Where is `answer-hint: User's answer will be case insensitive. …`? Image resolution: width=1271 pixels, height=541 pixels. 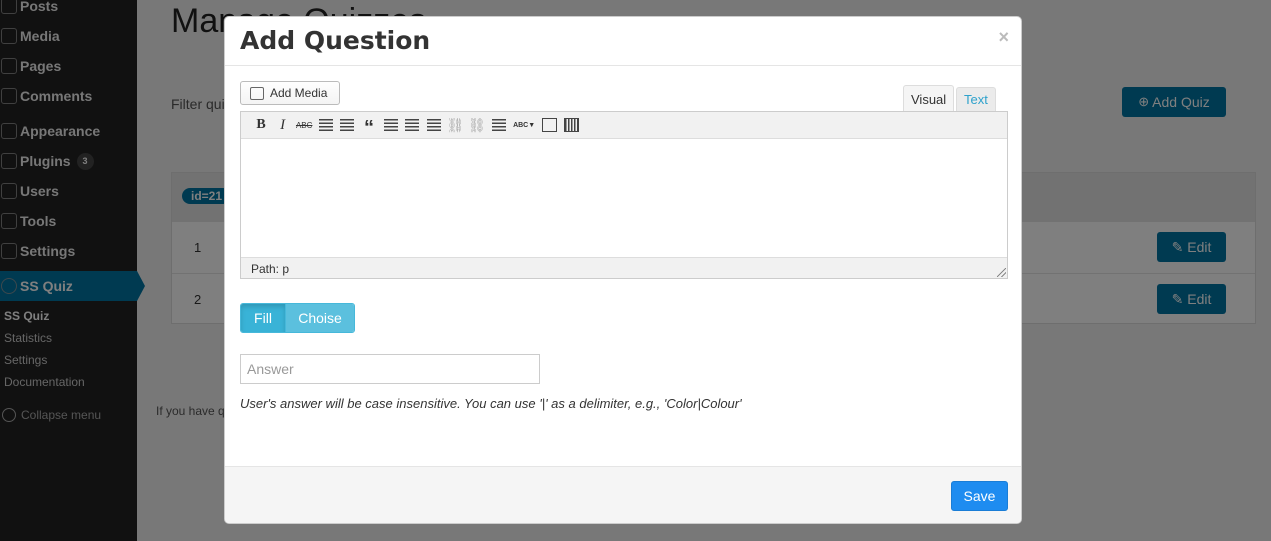 answer-hint: User's answer will be case insensitive. … is located at coordinates (491, 403).